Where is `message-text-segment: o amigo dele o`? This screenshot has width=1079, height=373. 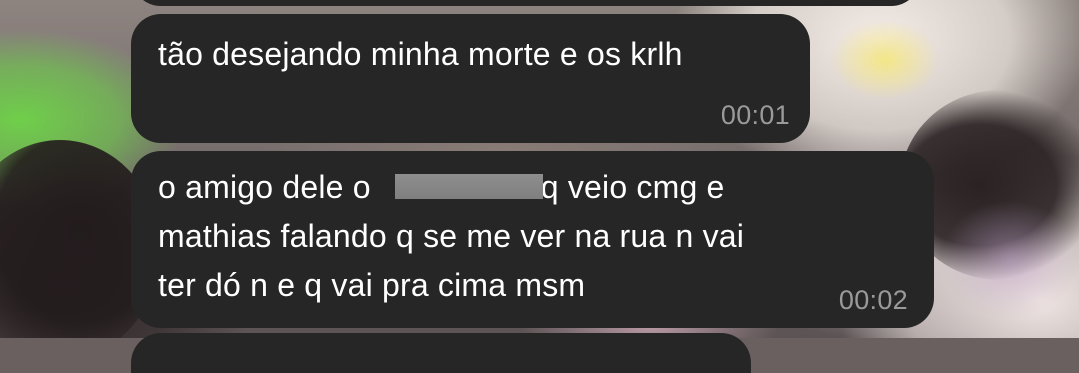 message-text-segment: o amigo dele o is located at coordinates (264, 187).